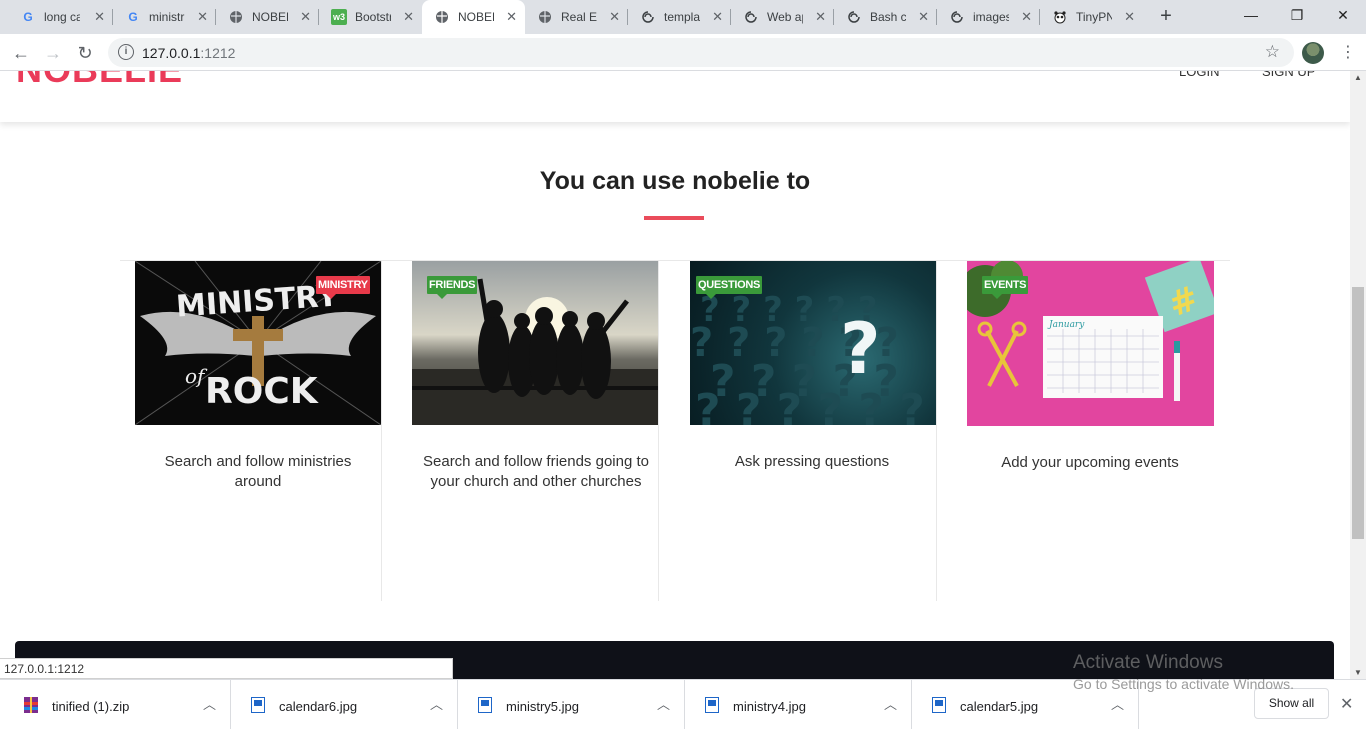  Describe the element at coordinates (99, 81) in the screenshot. I see `site-logo: NOBELIE` at that location.